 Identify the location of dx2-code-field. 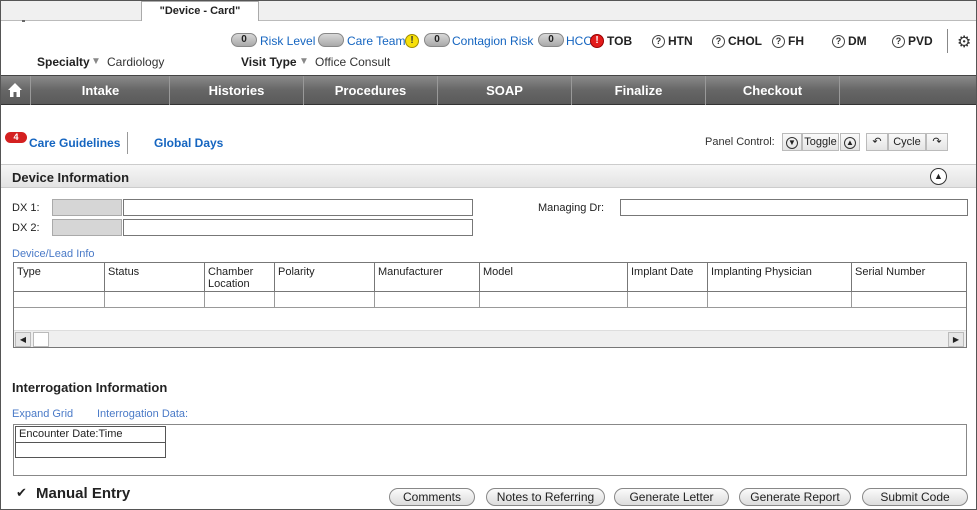
(87, 227).